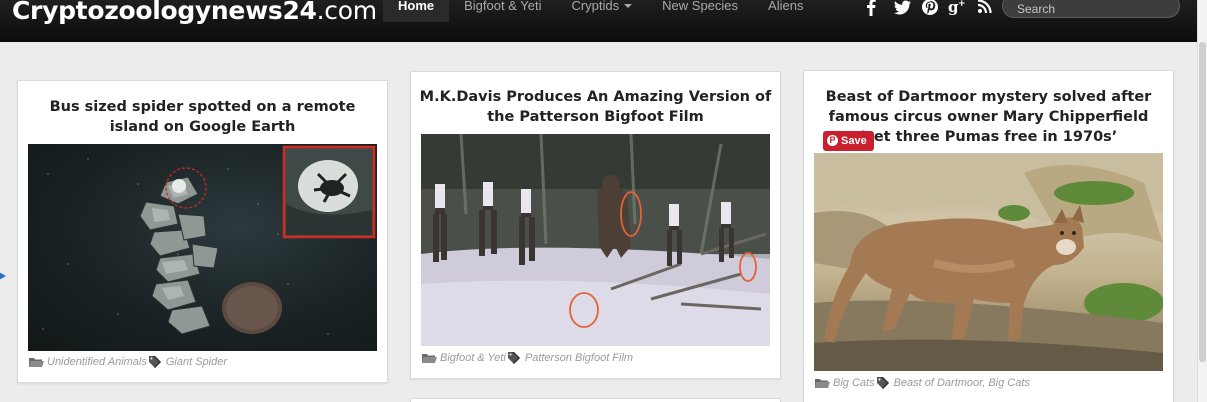 The height and width of the screenshot is (402, 1207). I want to click on search-input, so click(1091, 9).